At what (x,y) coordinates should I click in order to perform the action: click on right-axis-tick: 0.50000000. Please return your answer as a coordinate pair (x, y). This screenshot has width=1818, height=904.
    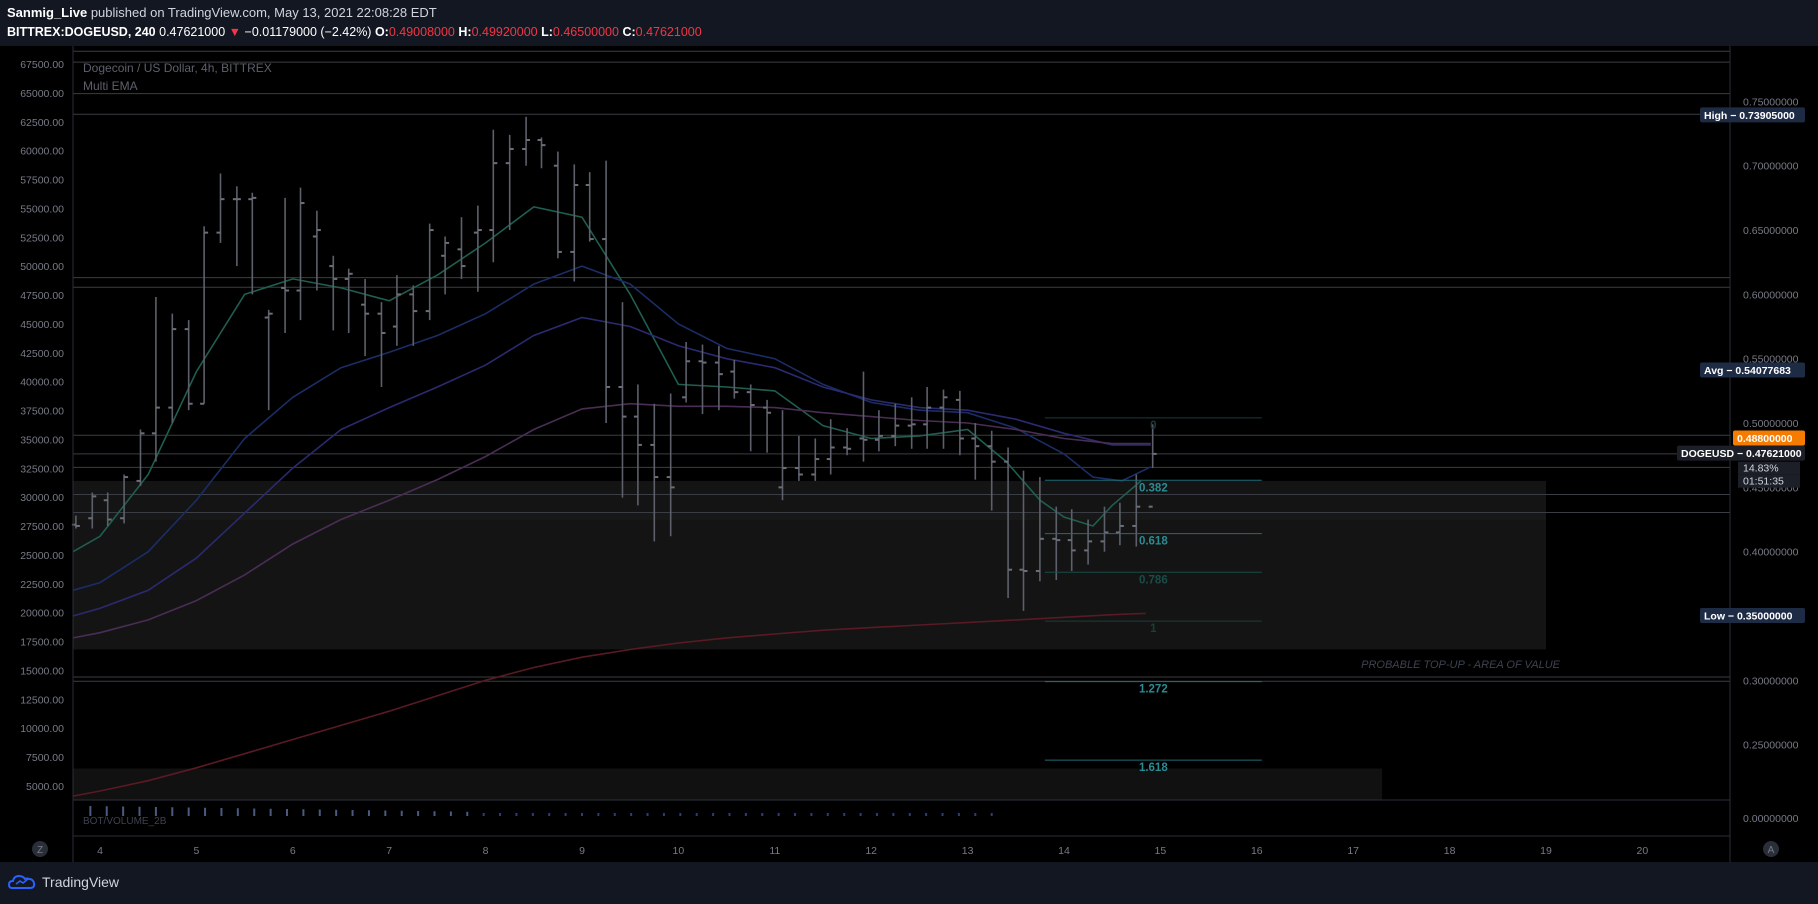
    Looking at the image, I should click on (1771, 424).